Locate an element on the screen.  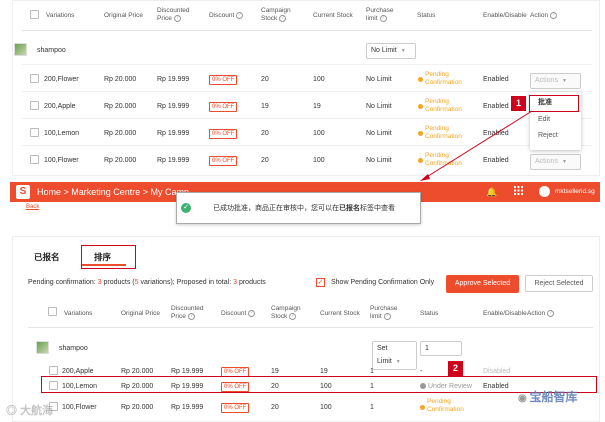
set-limit-input: 1 is located at coordinates (441, 348).